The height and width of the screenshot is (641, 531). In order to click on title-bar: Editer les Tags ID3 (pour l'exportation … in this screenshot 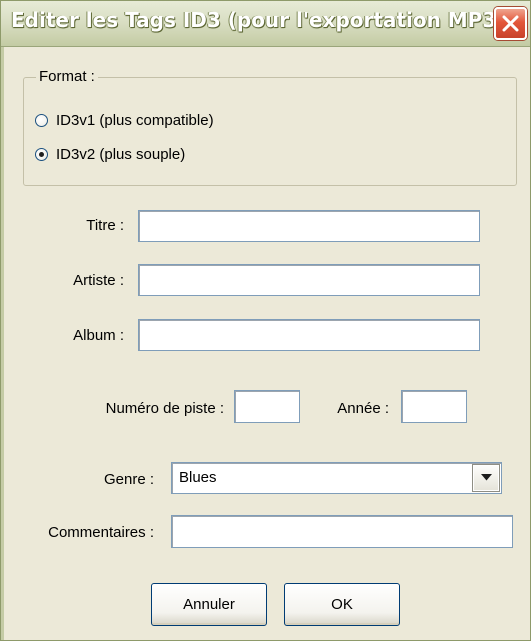, I will do `click(265, 24)`.